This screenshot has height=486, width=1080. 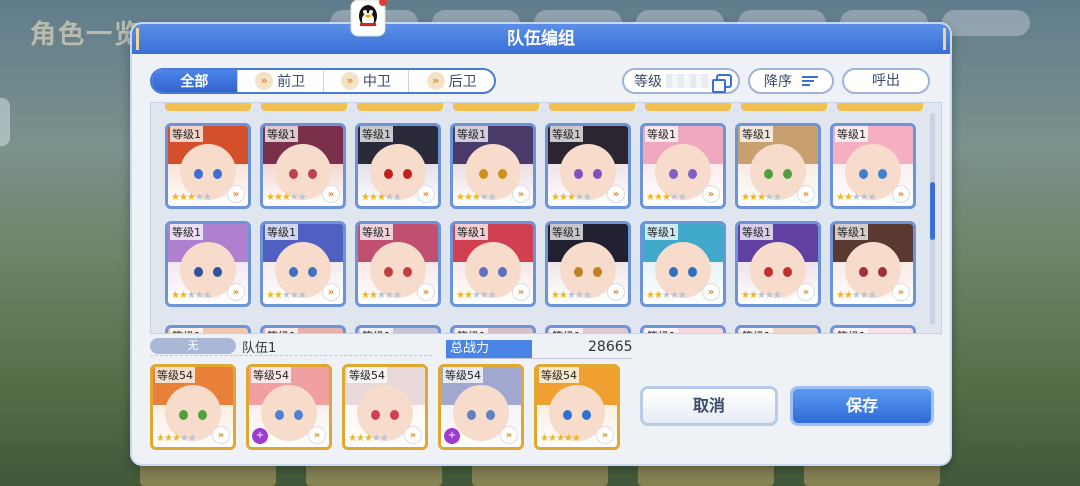 I want to click on sort-order-button: 降序, so click(x=791, y=81).